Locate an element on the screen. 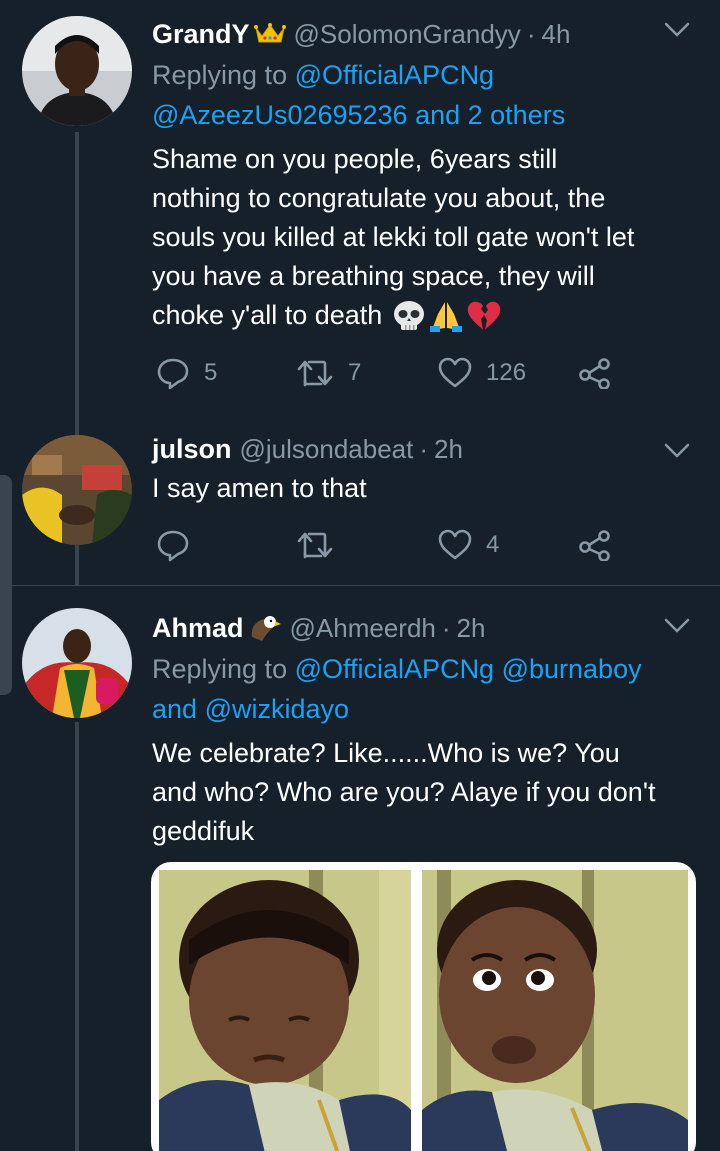 The image size is (720, 1151). timestamp: 4h is located at coordinates (555, 34).